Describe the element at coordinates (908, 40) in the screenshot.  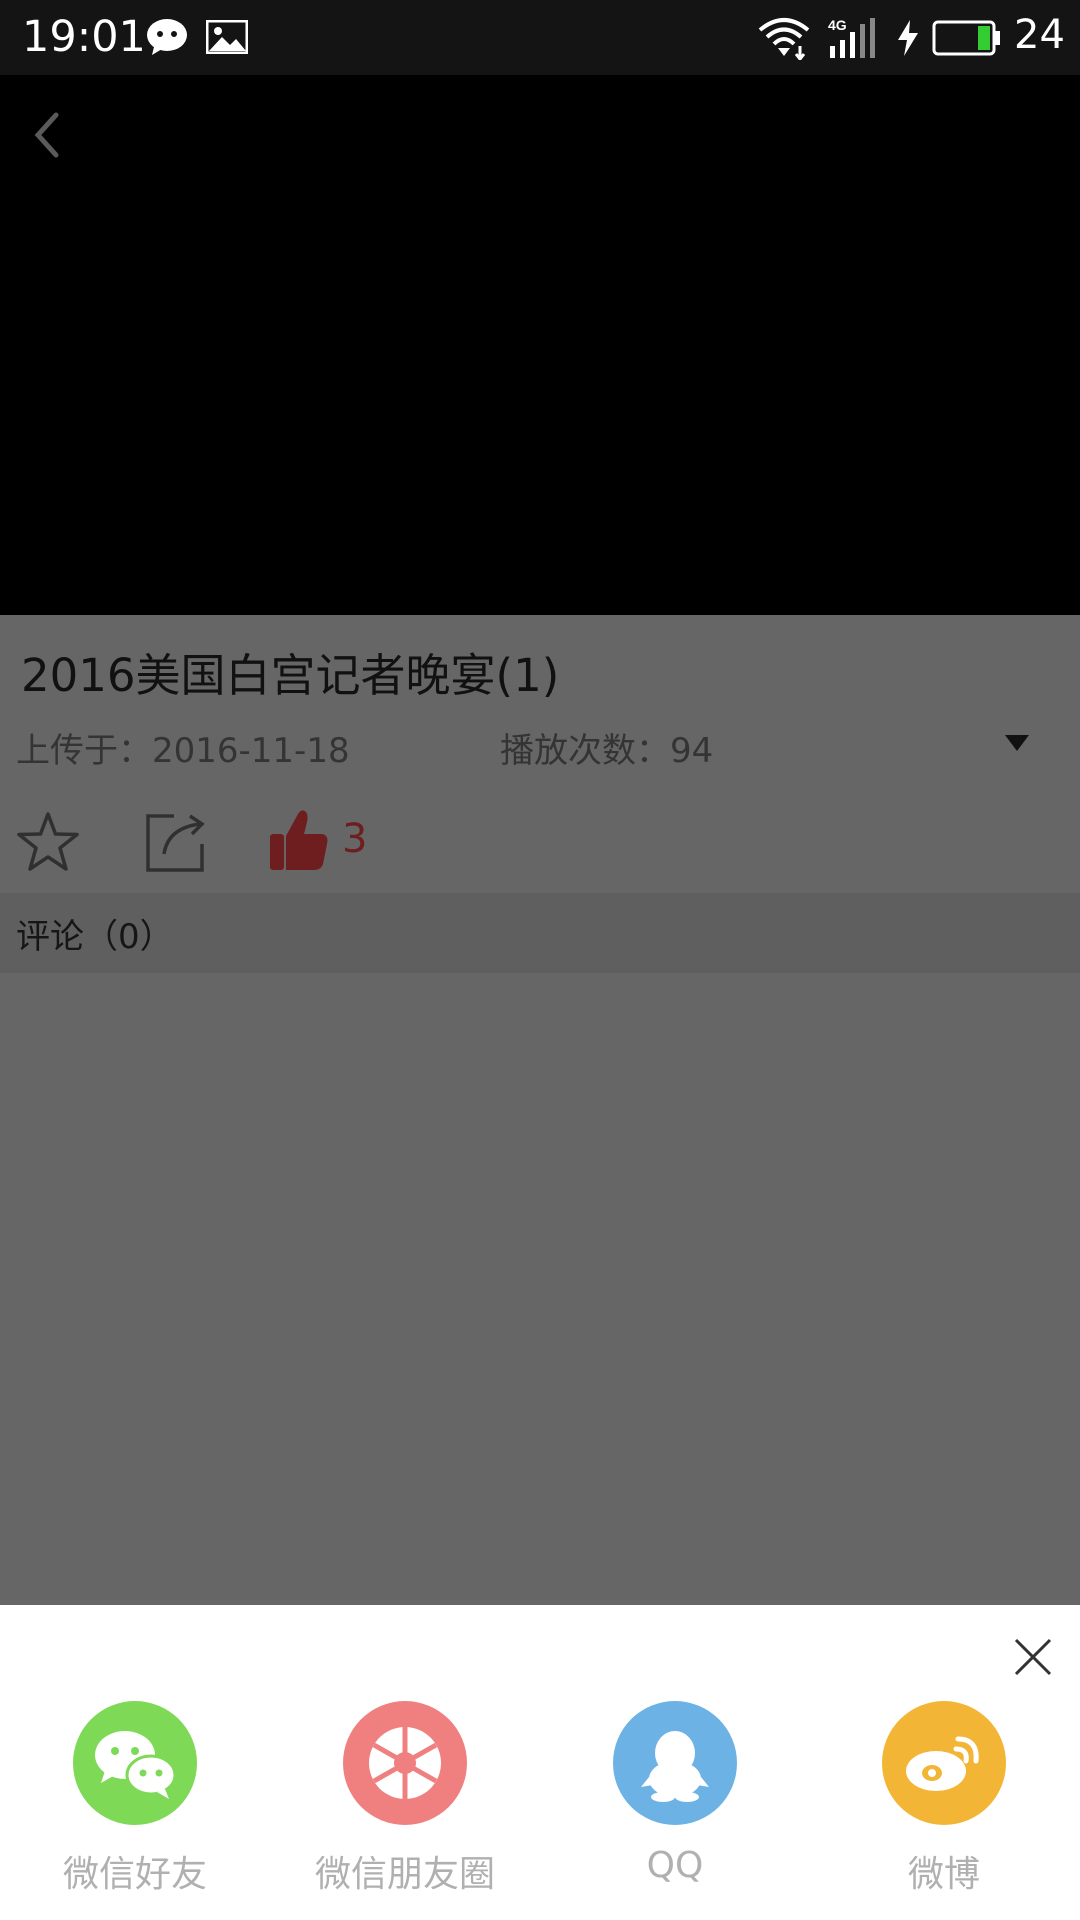
I see `charging-icon` at that location.